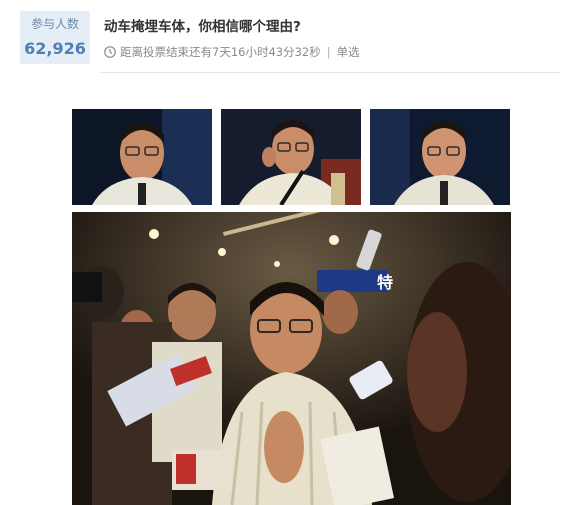  Describe the element at coordinates (330, 72) in the screenshot. I see `header-divider` at that location.